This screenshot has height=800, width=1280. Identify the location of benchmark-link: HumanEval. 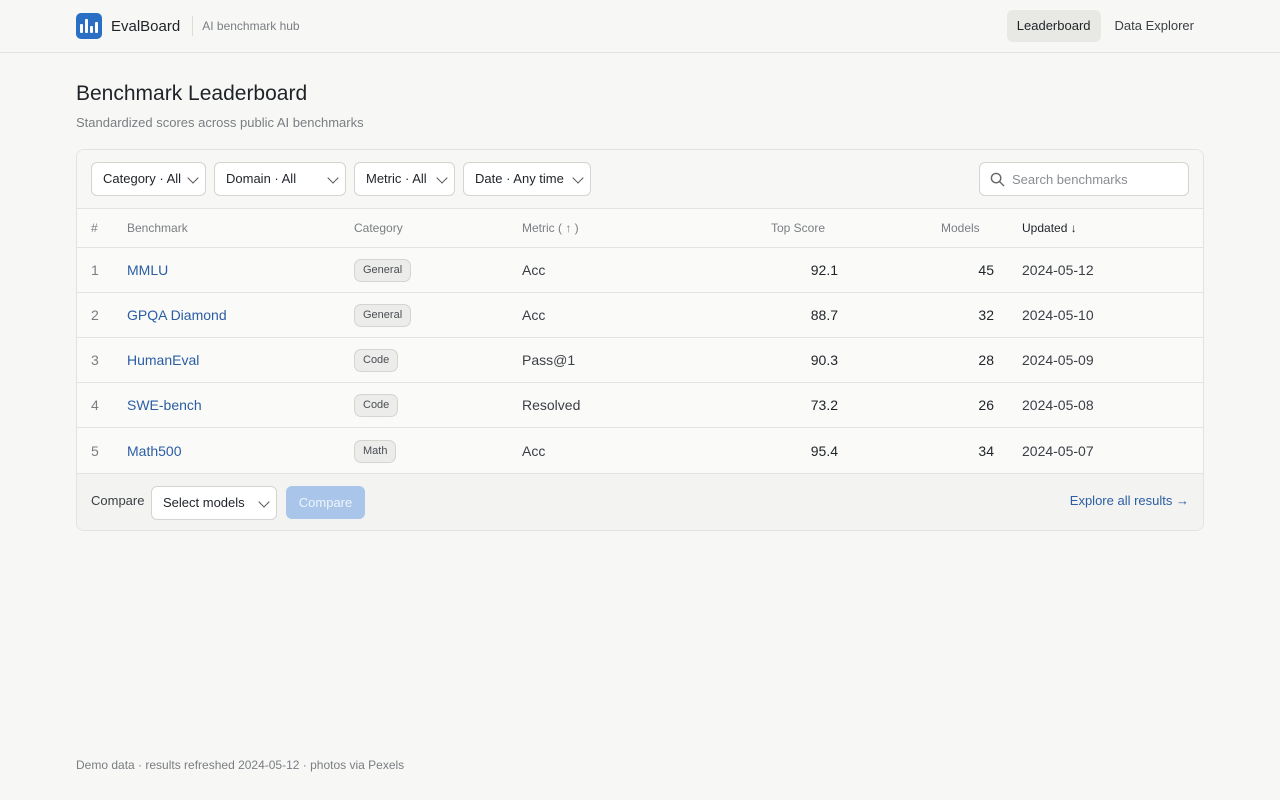
(163, 360).